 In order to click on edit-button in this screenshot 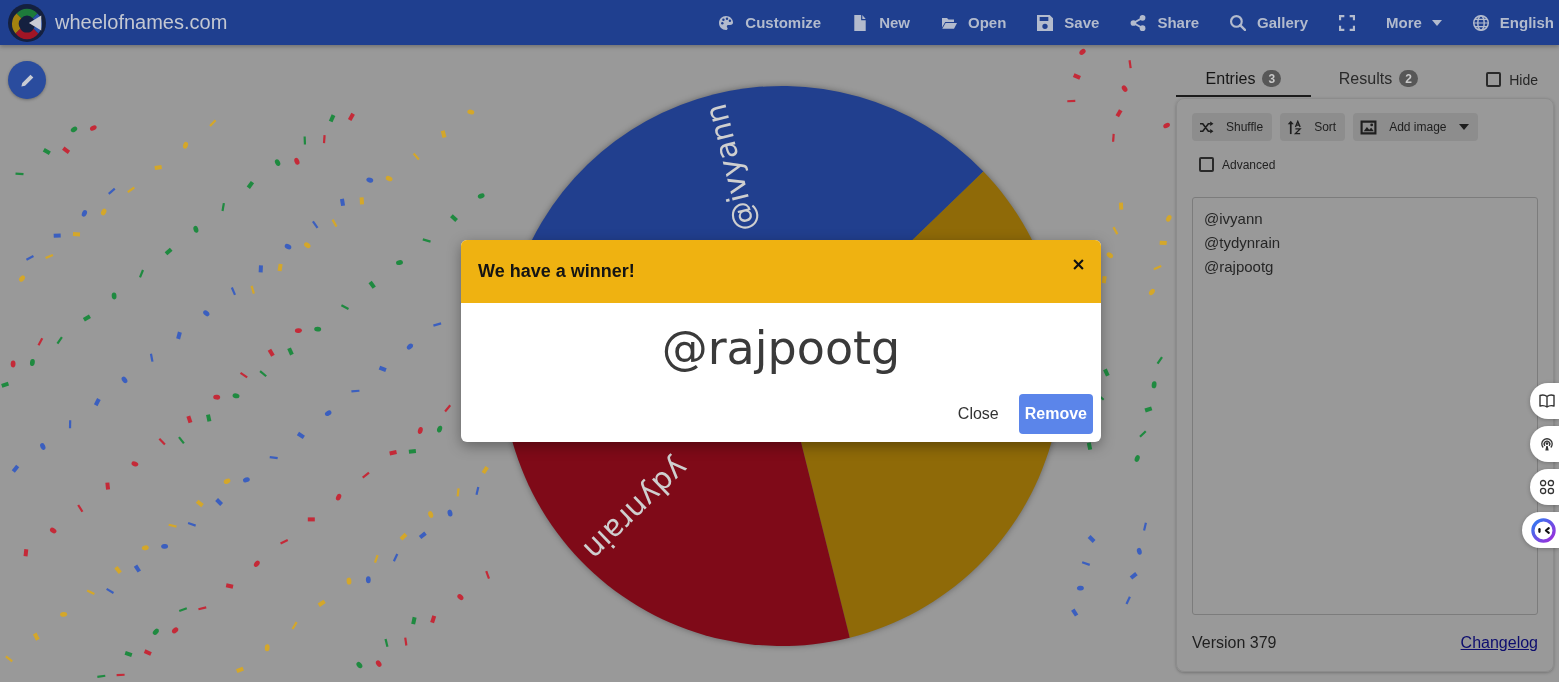, I will do `click(27, 80)`.